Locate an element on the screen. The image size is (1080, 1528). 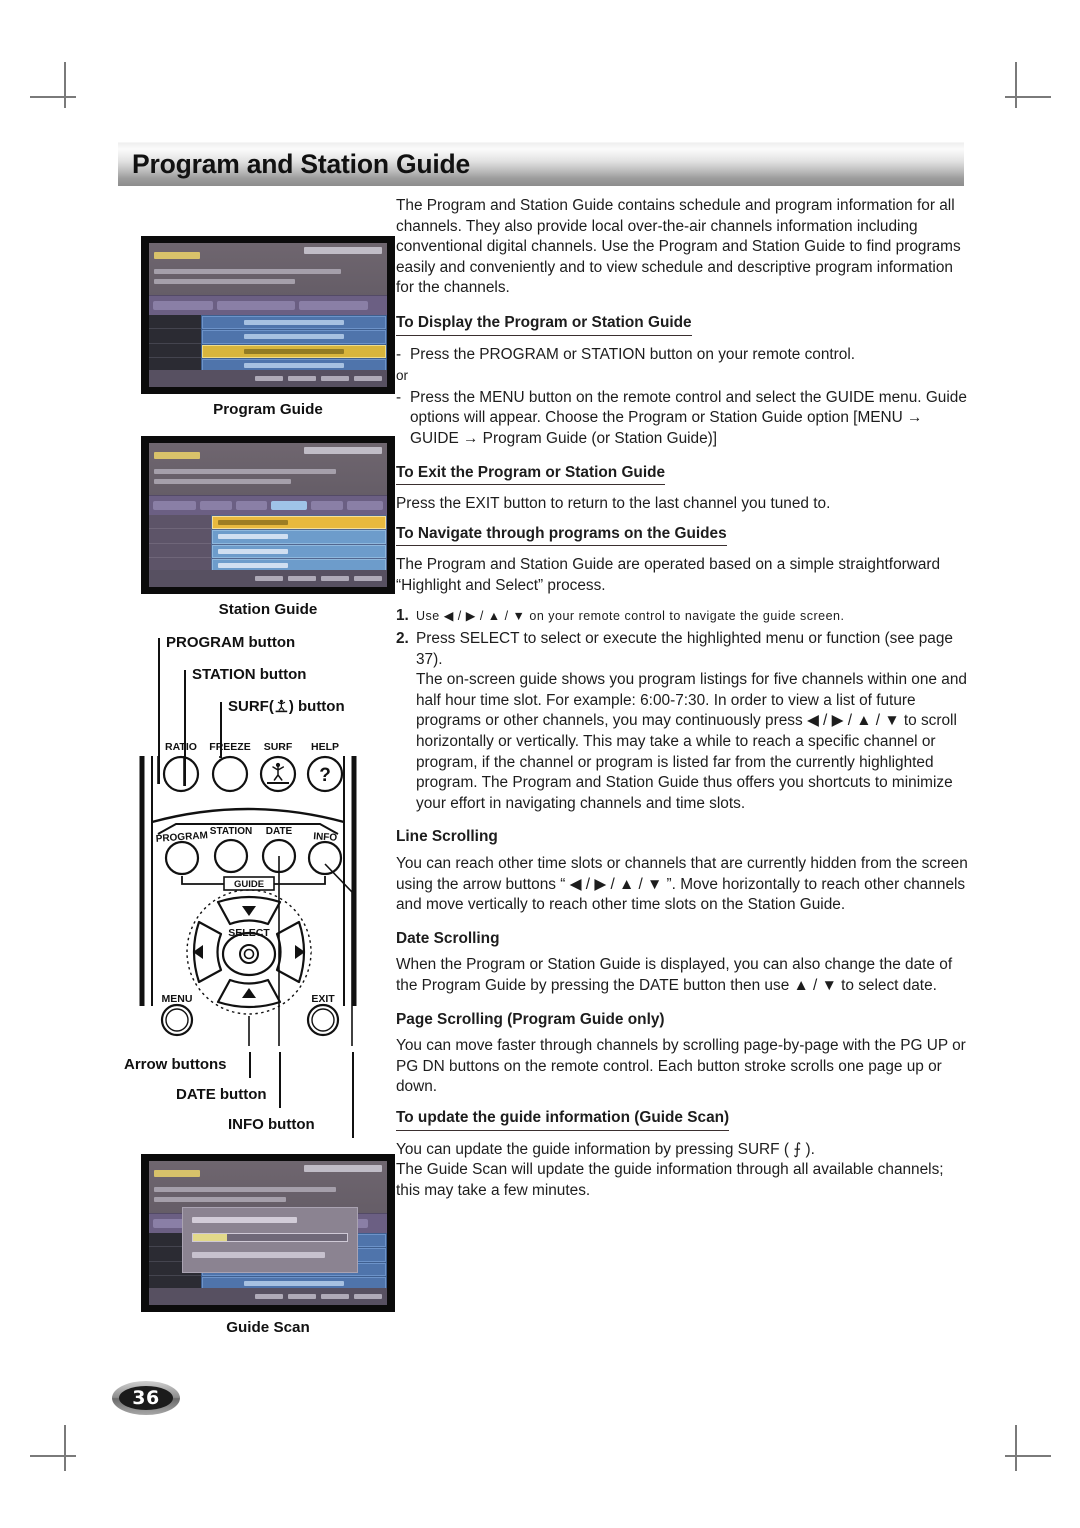
svg-text: FREEZE is located at coordinates (229, 747).